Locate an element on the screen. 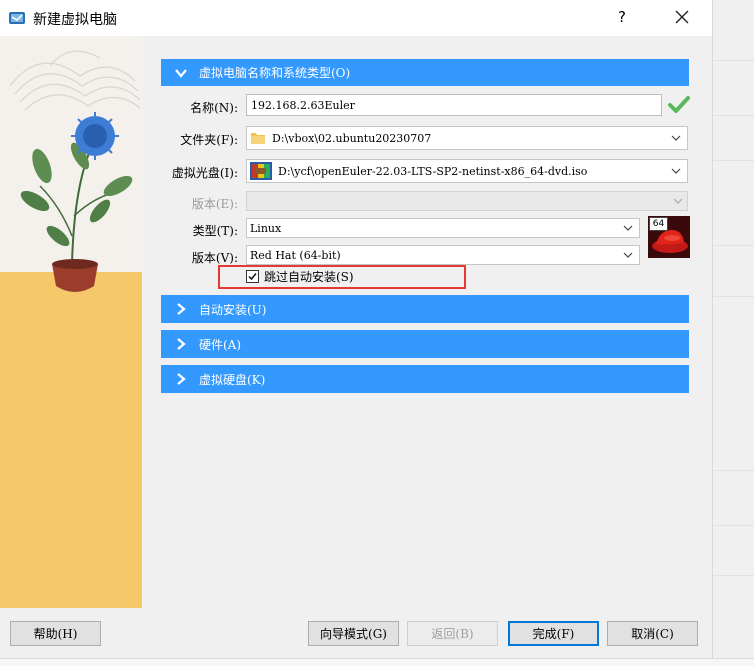 The image size is (754, 666). version-label: 版本(V): is located at coordinates (214, 258).